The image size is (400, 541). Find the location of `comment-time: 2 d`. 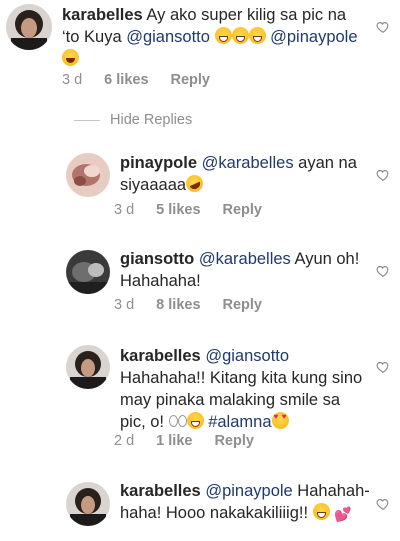

comment-time: 2 d is located at coordinates (124, 441).